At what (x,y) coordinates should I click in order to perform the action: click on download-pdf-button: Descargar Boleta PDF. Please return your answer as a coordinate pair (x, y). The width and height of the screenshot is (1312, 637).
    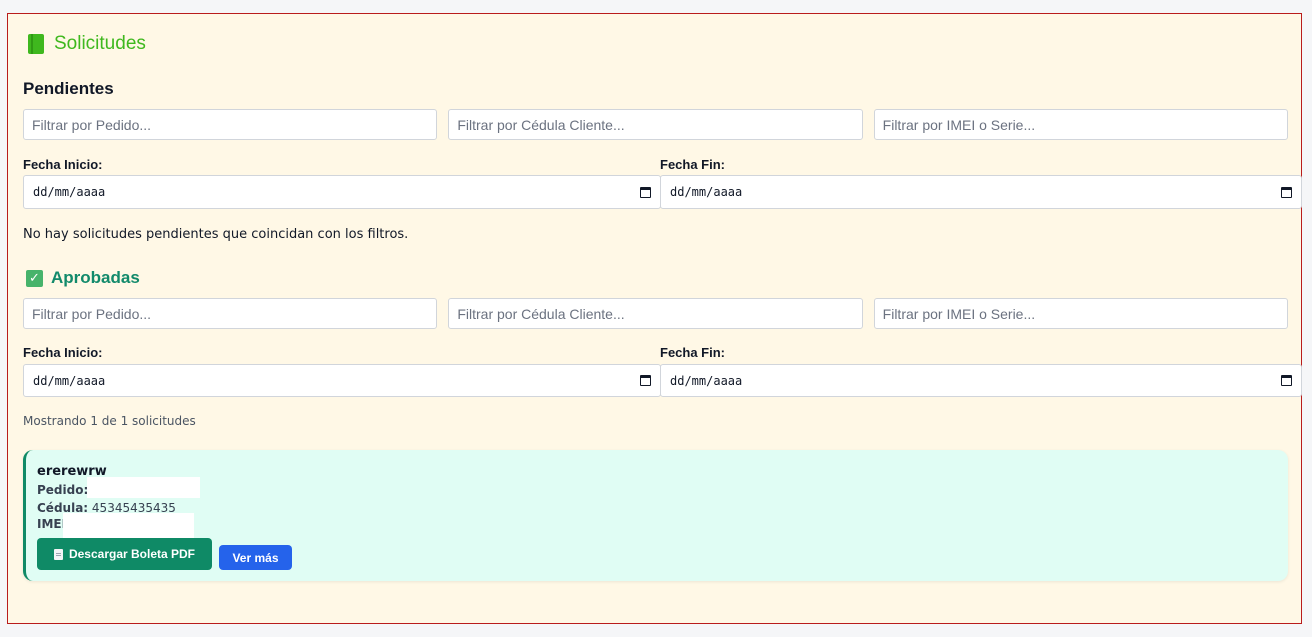
    Looking at the image, I should click on (124, 554).